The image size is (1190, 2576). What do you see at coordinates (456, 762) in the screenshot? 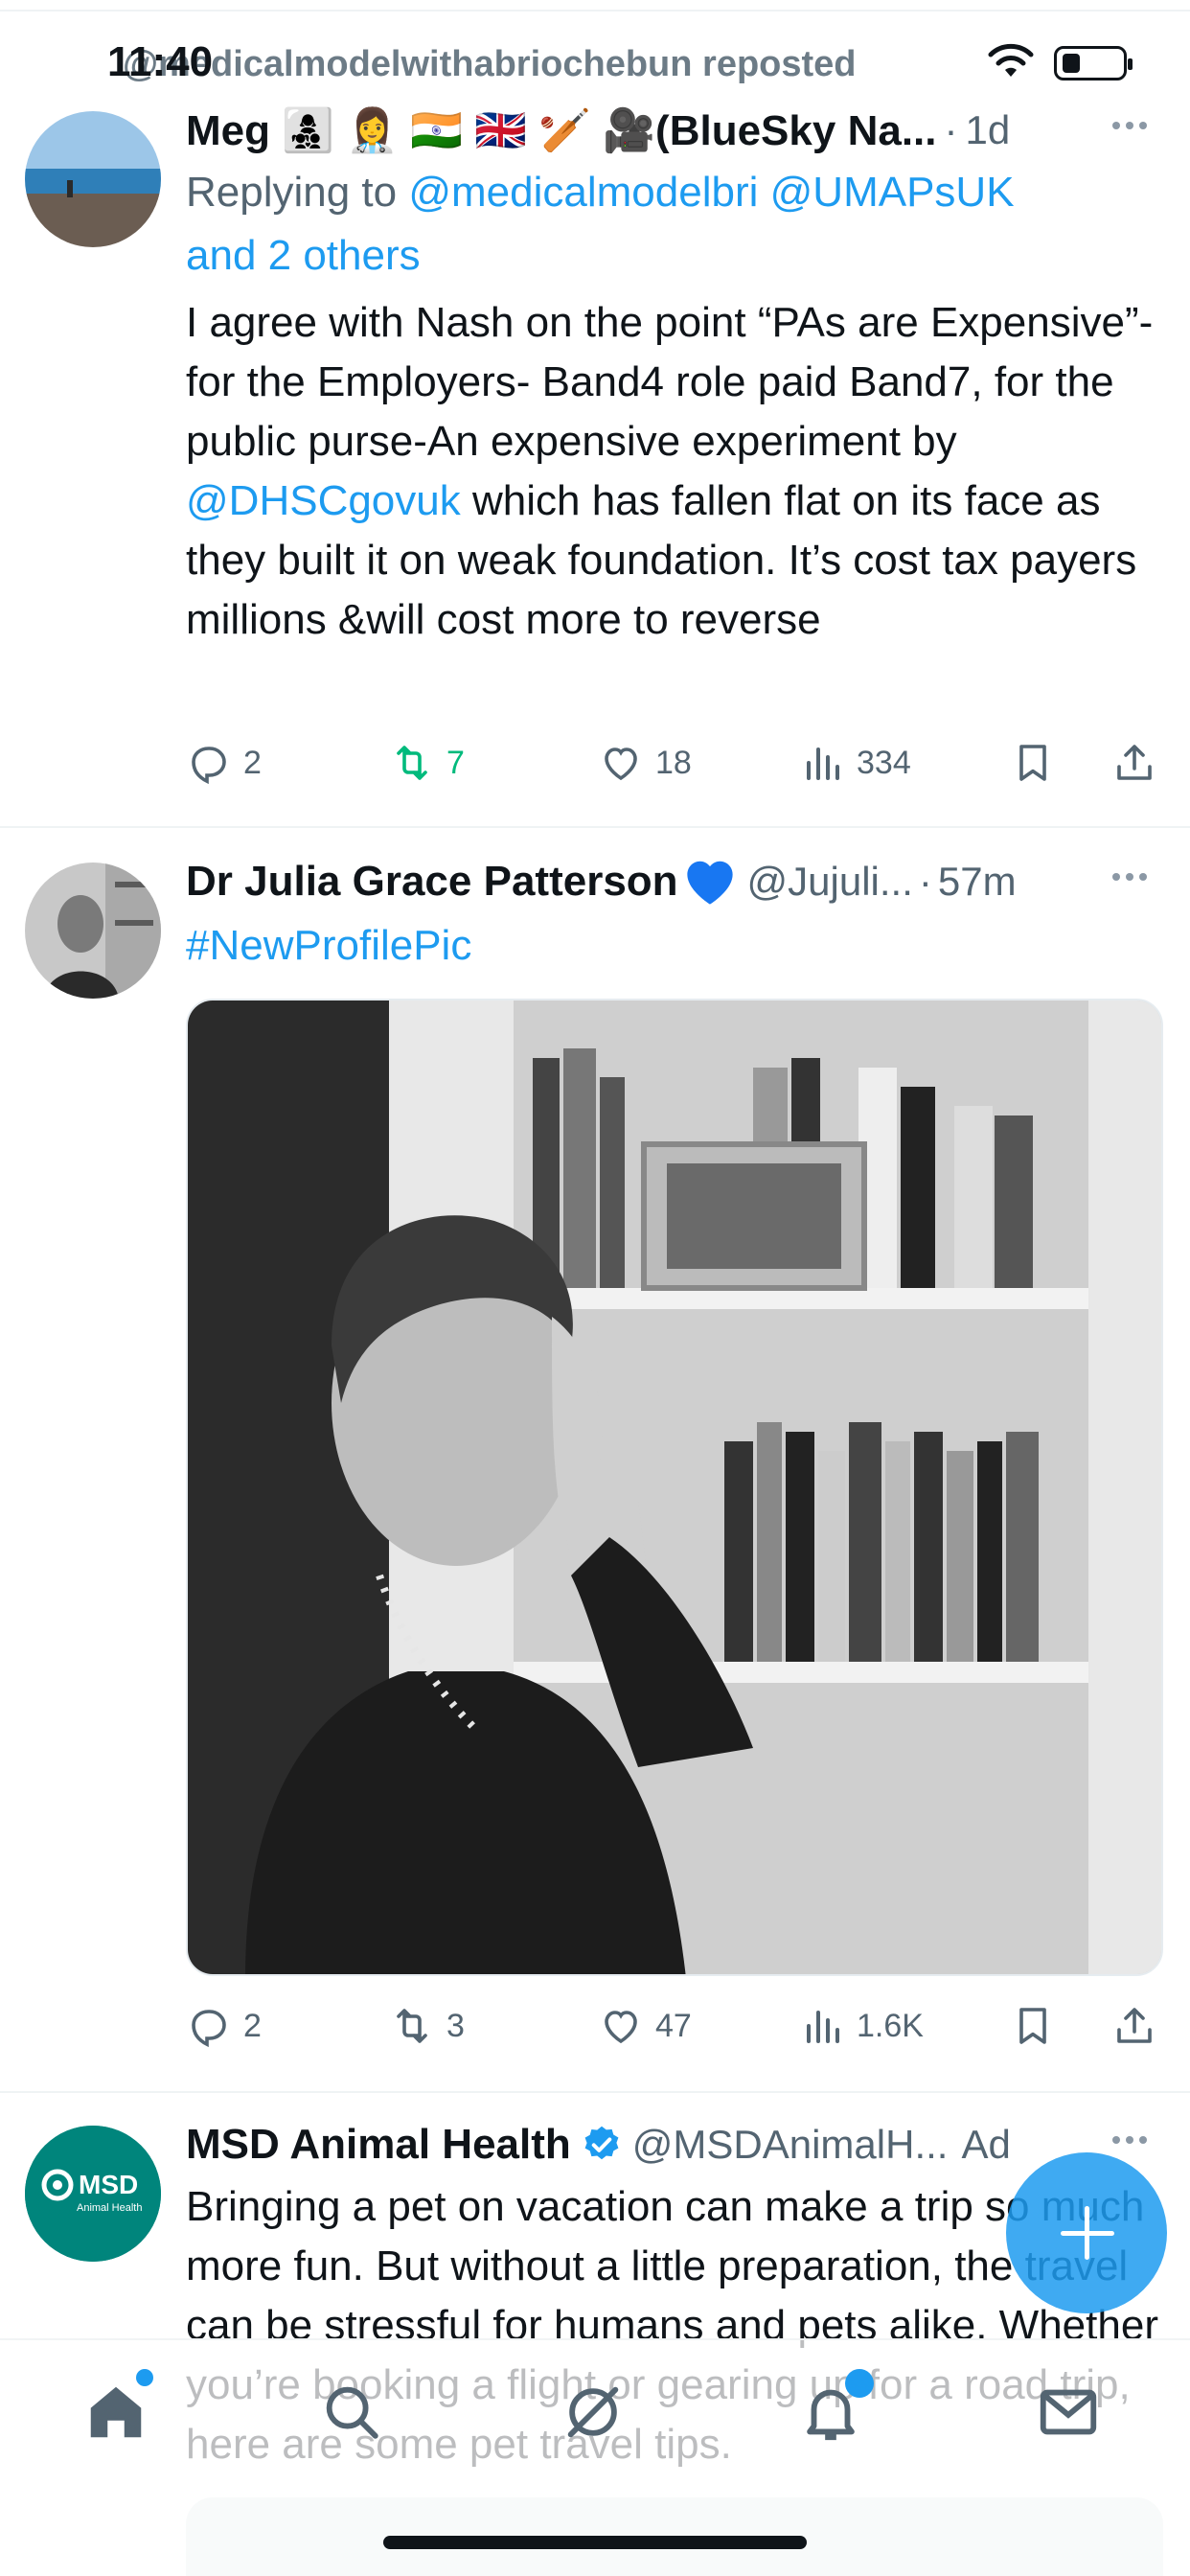
I see `repost-count: 7` at bounding box center [456, 762].